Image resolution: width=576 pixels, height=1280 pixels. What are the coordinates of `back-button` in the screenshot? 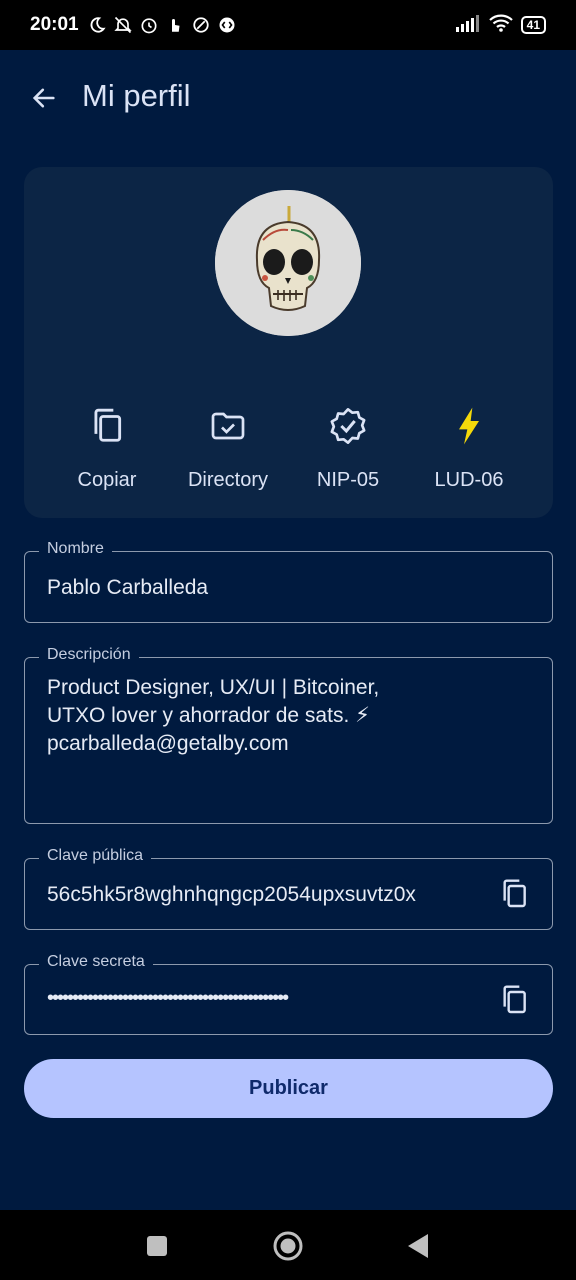 It's located at (44, 98).